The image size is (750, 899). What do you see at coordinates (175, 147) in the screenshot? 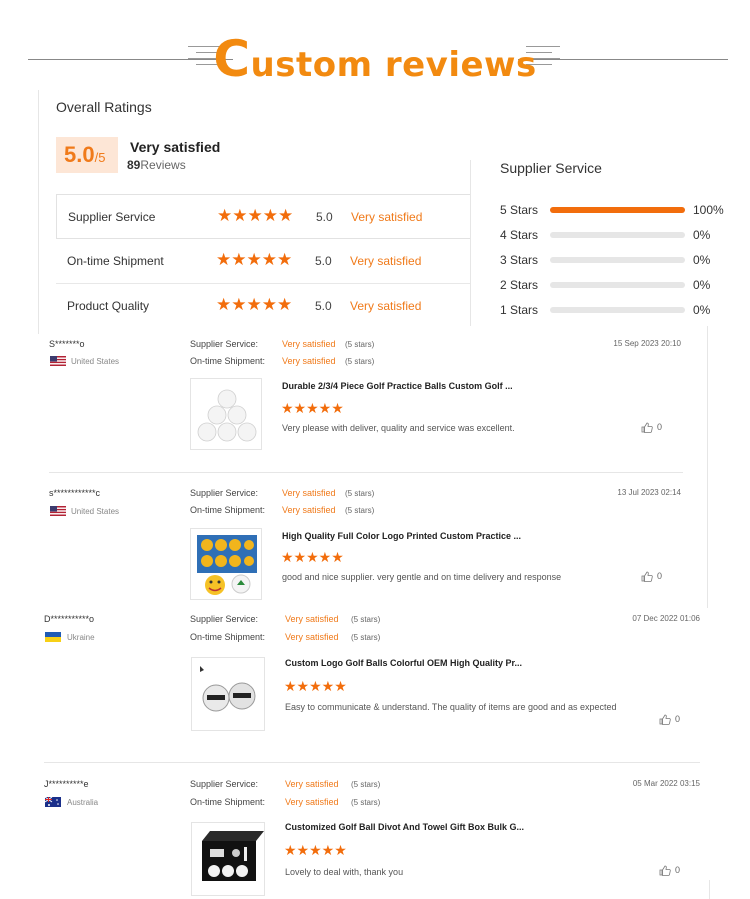
I see `overall-verdict: Very satisfied` at bounding box center [175, 147].